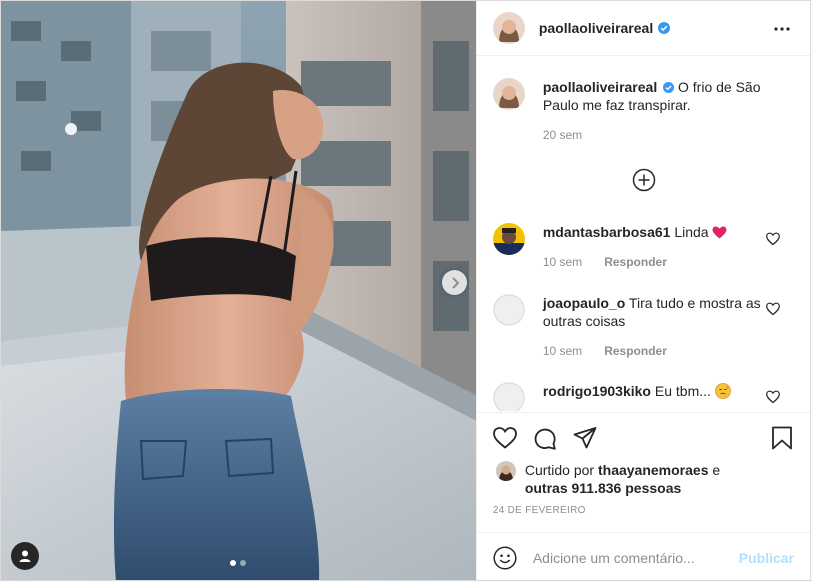 The image size is (813, 582). What do you see at coordinates (668, 135) in the screenshot?
I see `caption-meta: 20 sem` at bounding box center [668, 135].